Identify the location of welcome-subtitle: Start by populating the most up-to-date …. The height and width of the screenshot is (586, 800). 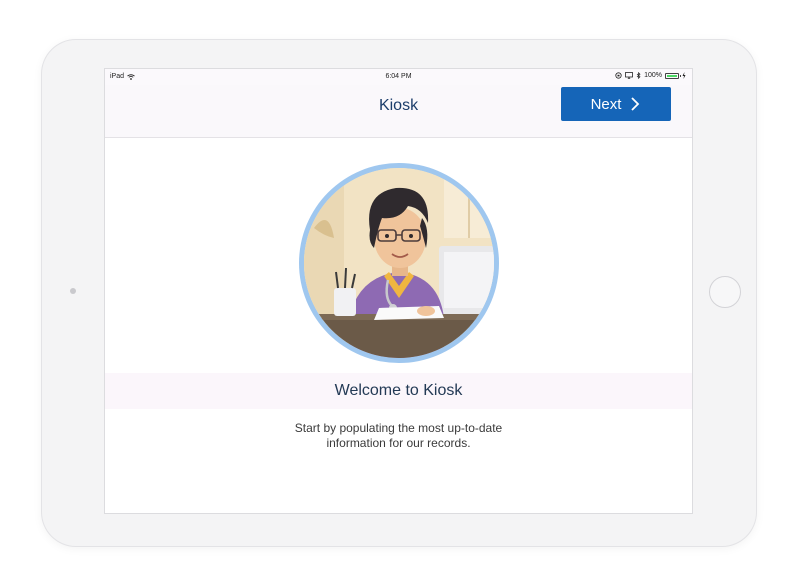
(398, 436).